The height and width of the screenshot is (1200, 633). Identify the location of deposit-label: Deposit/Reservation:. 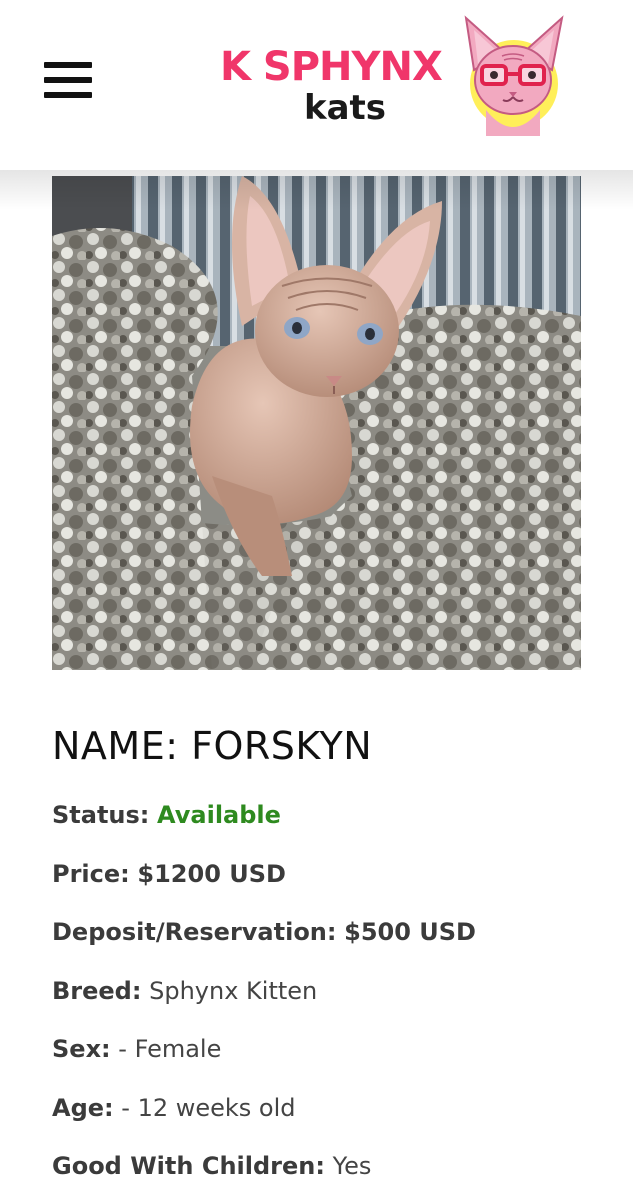
(194, 932).